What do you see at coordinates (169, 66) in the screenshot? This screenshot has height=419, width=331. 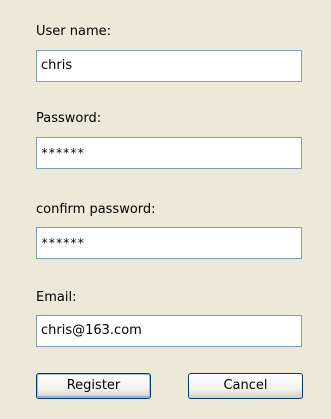 I see `username-field: chris` at bounding box center [169, 66].